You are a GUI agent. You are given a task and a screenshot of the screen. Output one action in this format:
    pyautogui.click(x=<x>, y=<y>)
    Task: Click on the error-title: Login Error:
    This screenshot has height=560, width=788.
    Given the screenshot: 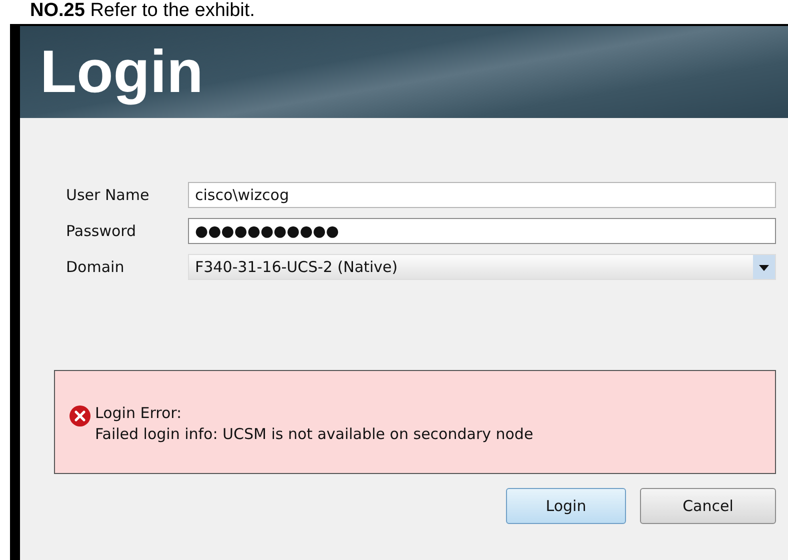 What is the action you would take?
    pyautogui.click(x=139, y=413)
    